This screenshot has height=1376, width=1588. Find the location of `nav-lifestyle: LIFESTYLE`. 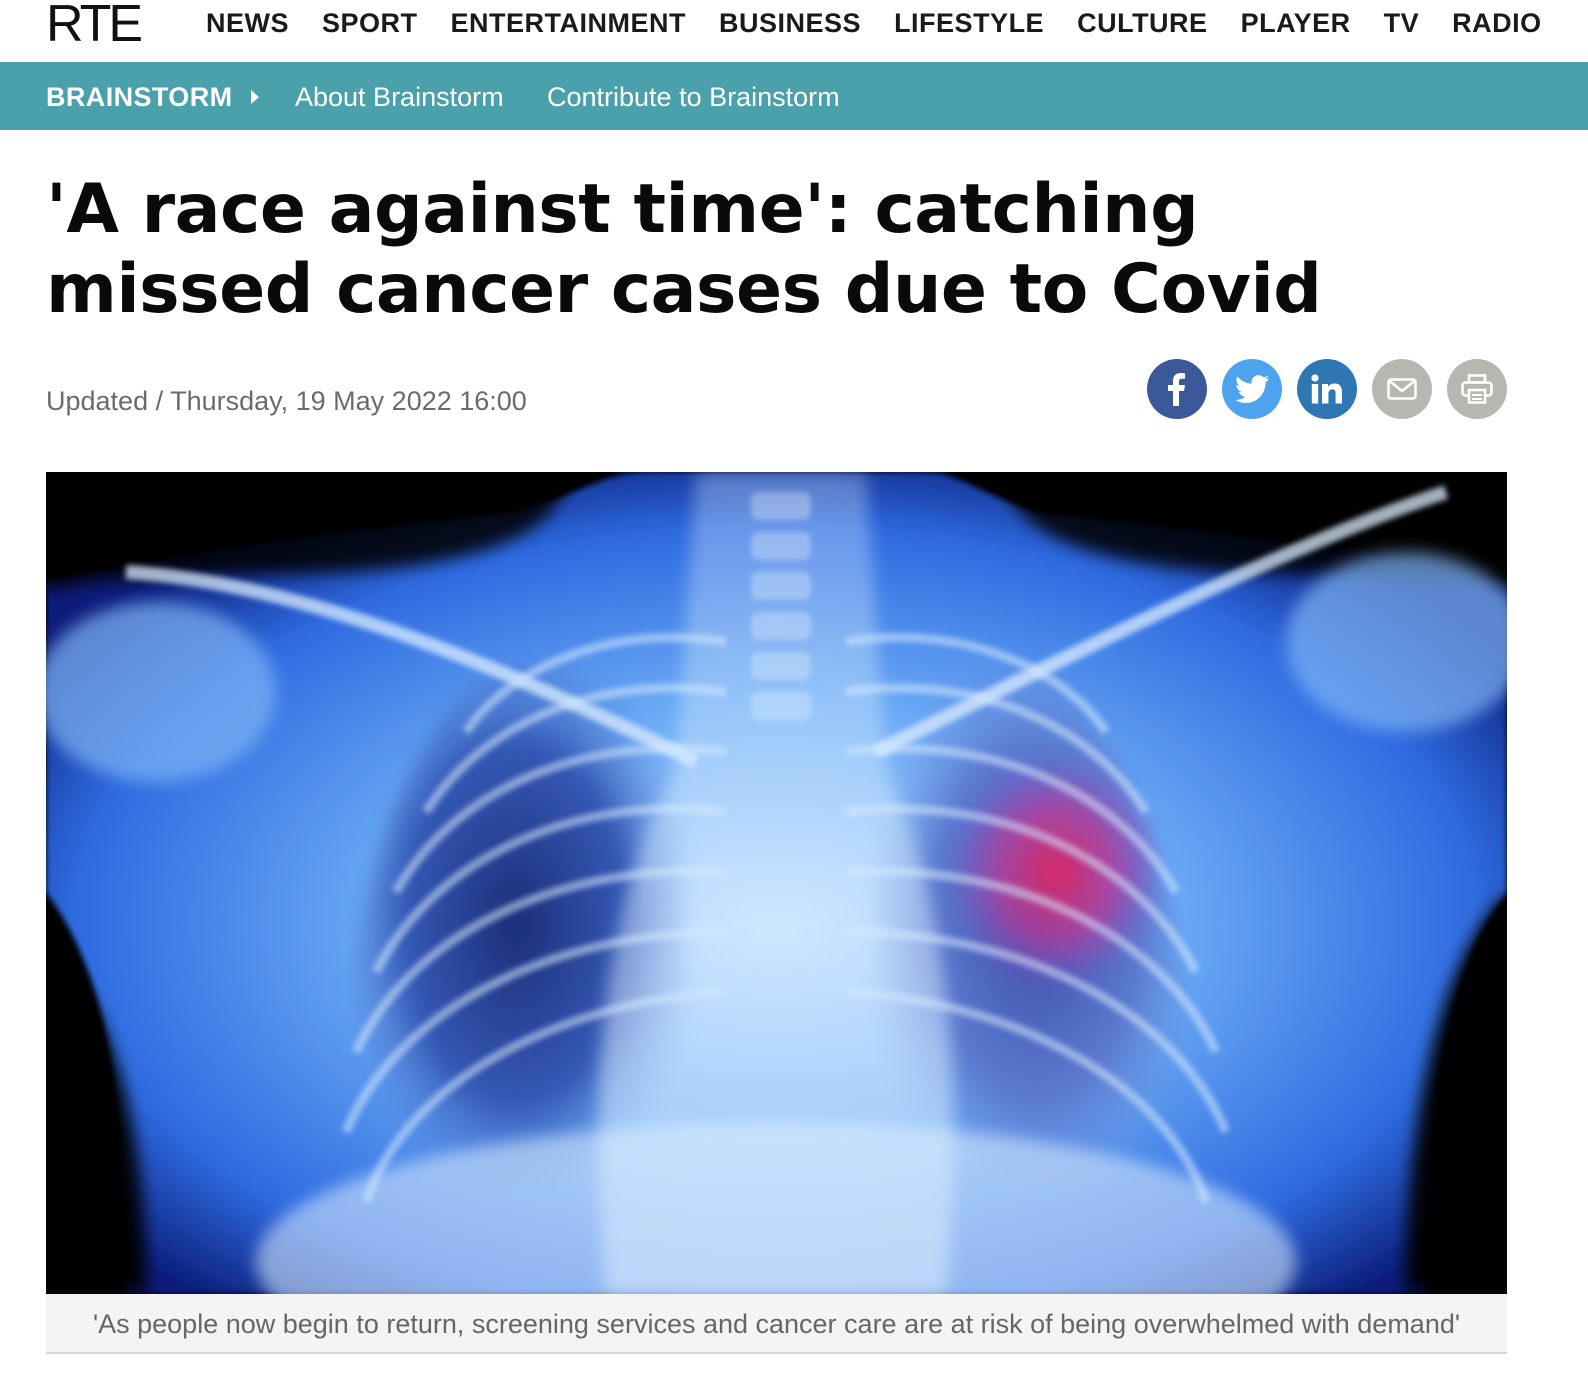

nav-lifestyle: LIFESTYLE is located at coordinates (969, 23).